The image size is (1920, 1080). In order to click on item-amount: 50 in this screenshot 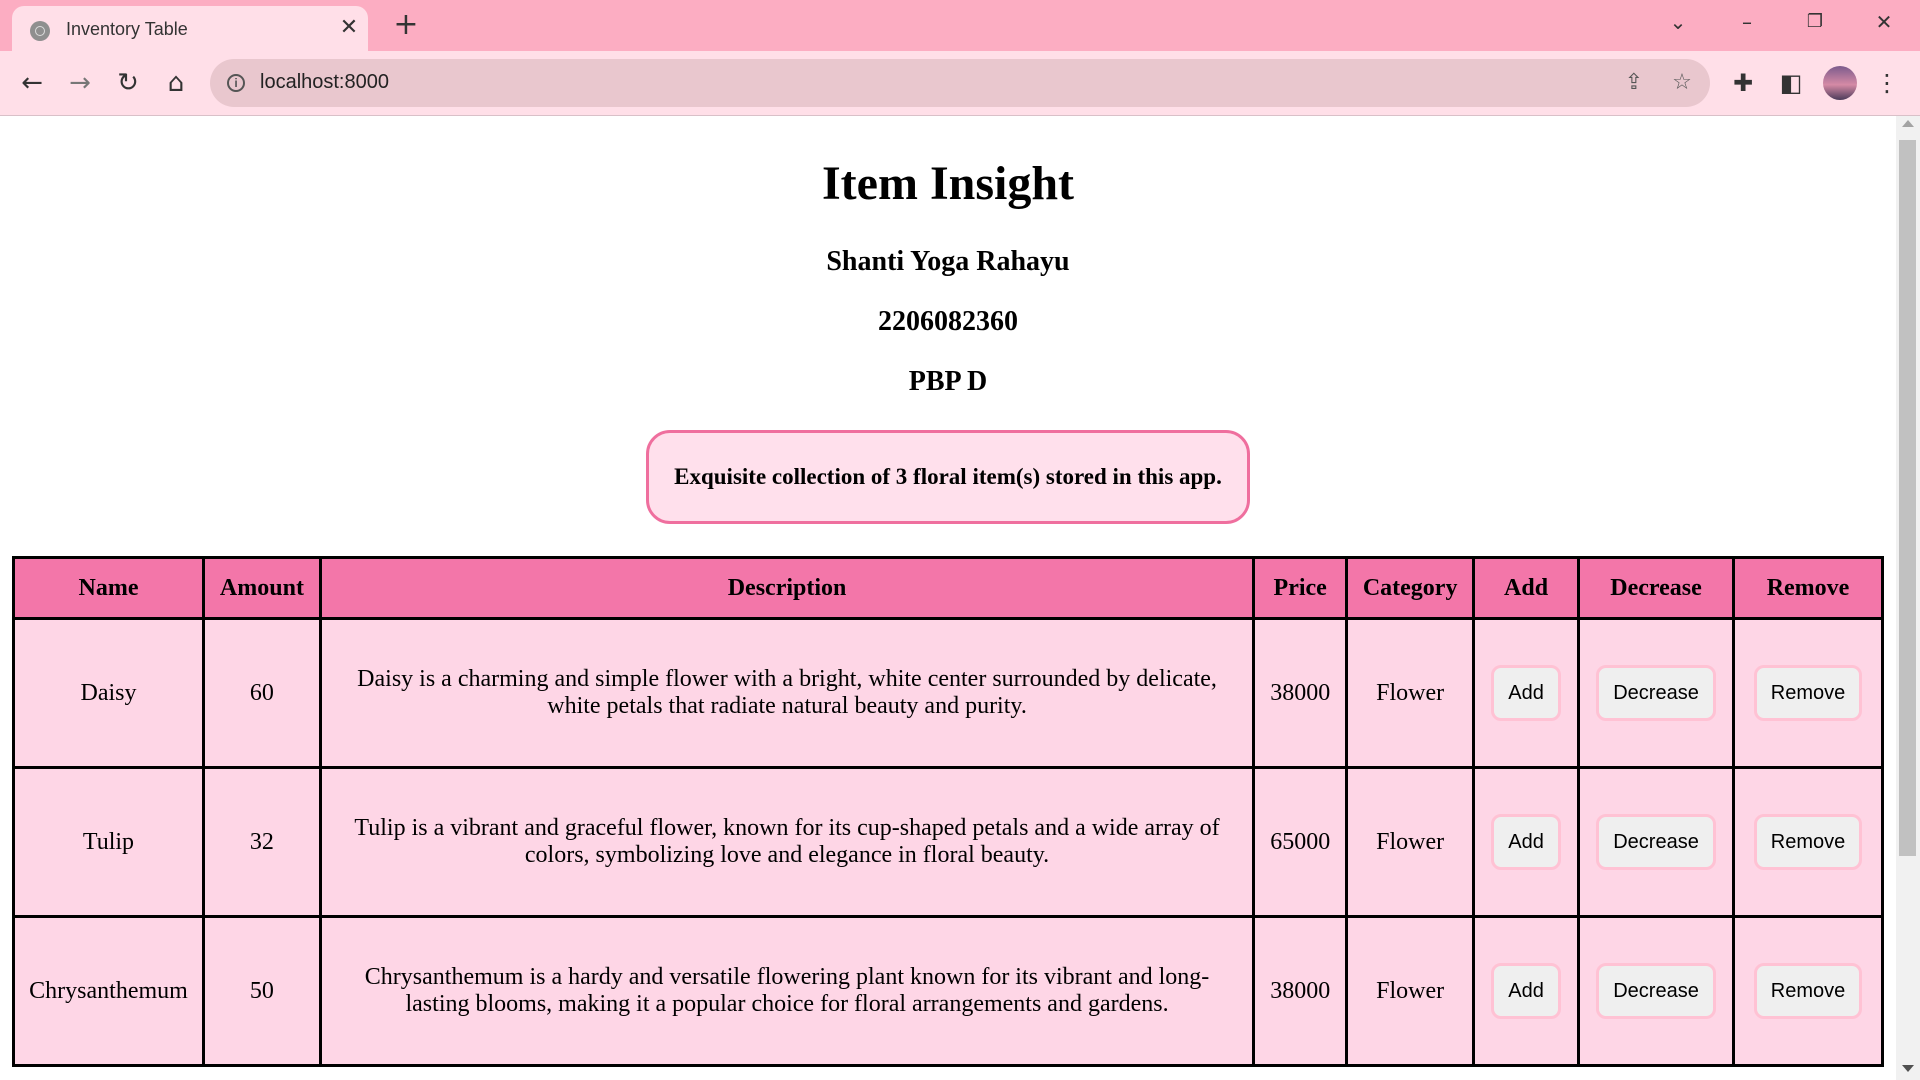, I will do `click(261, 991)`.